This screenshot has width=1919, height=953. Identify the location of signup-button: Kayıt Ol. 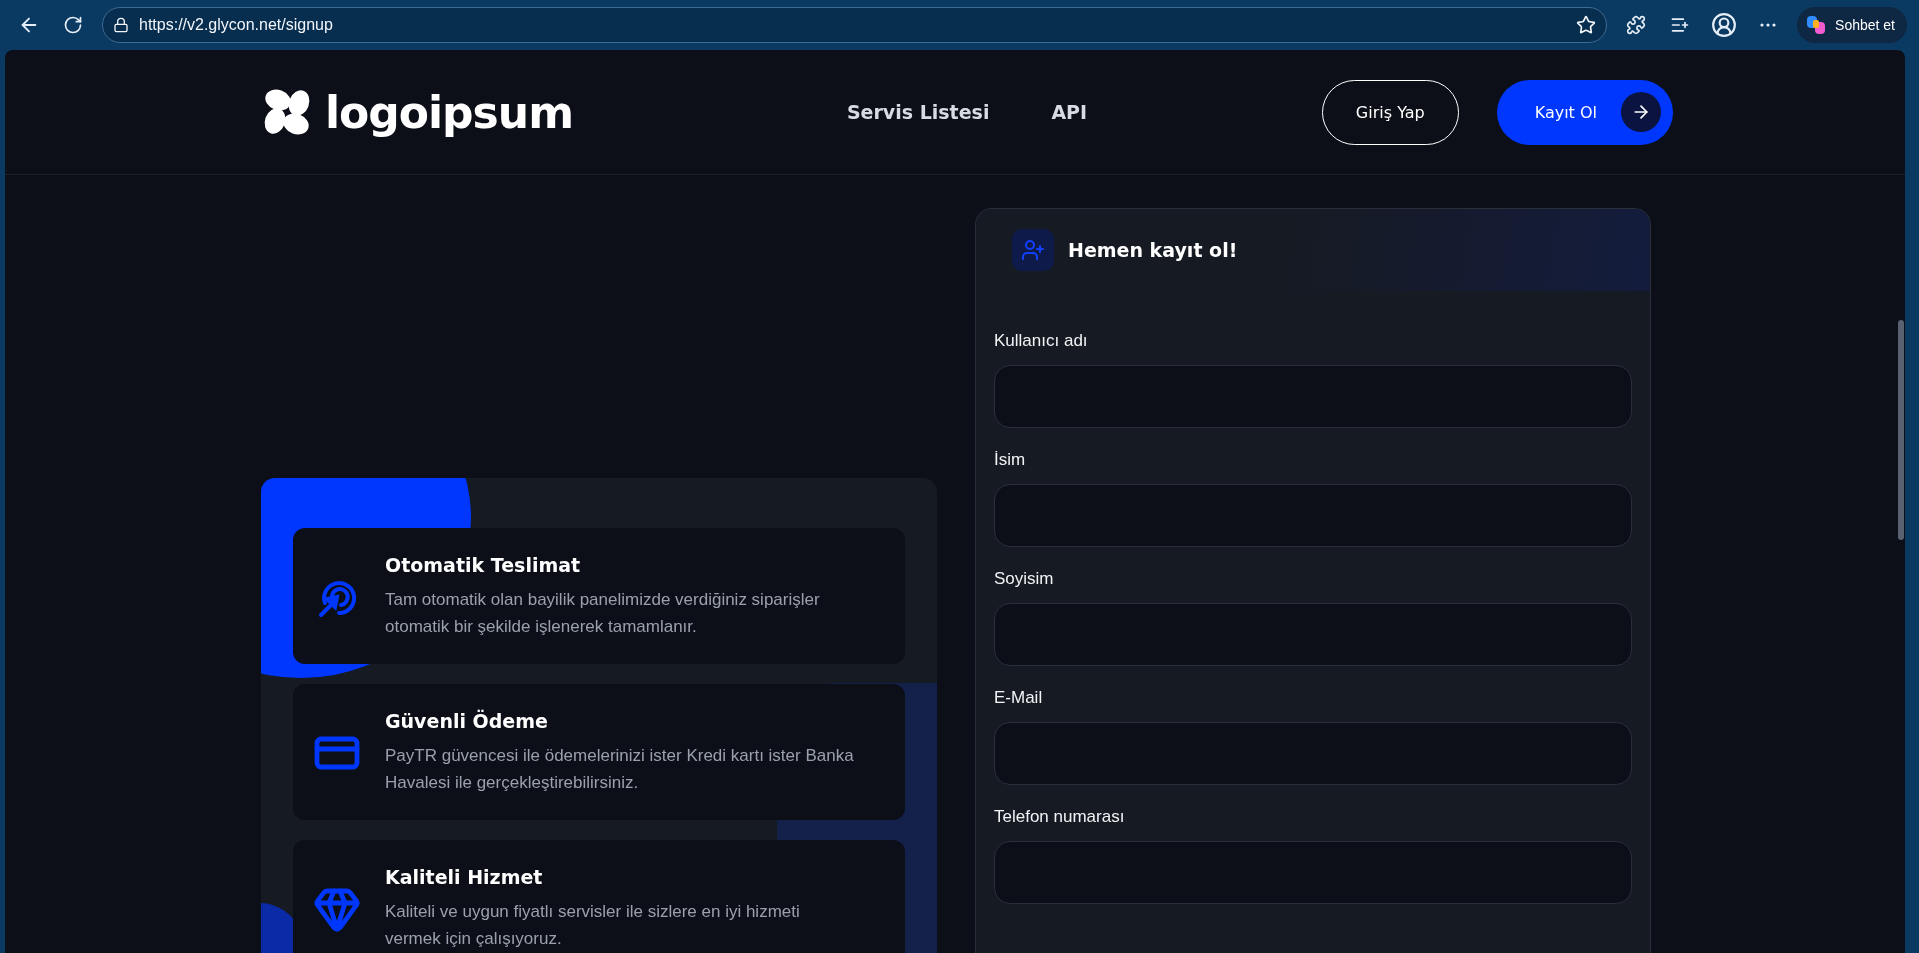
(1584, 112).